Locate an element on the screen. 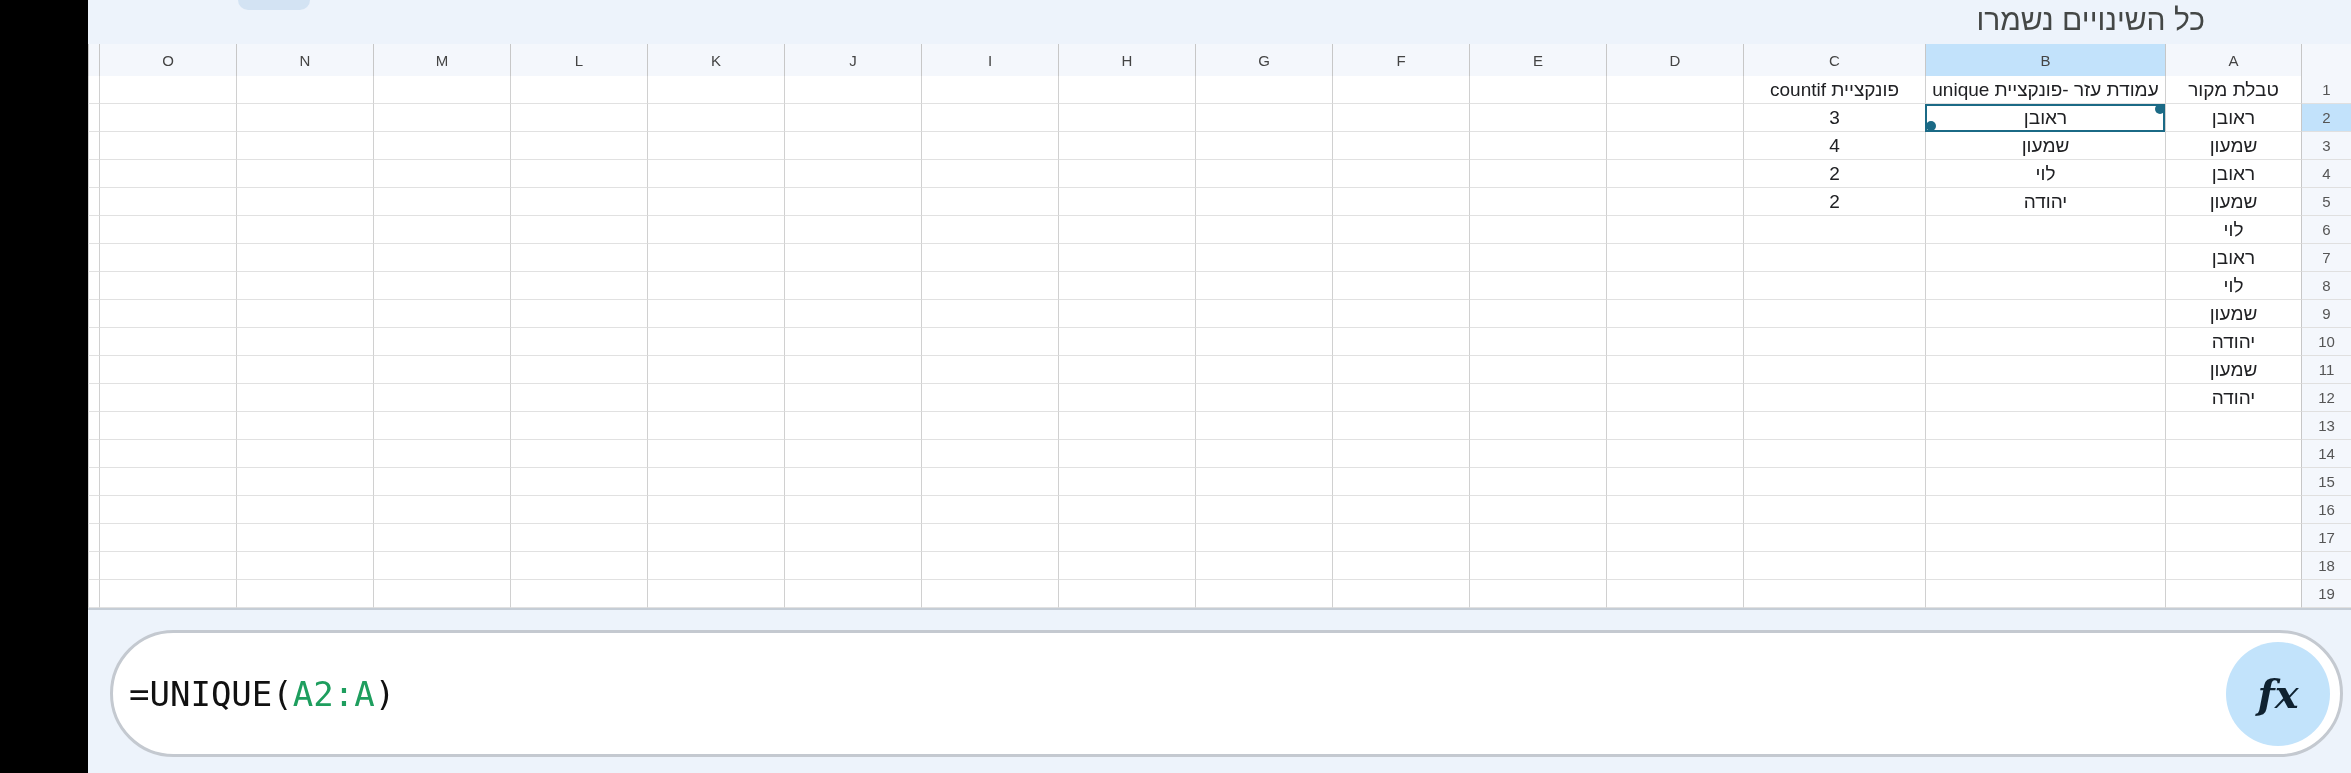  column-header: N is located at coordinates (304, 60).